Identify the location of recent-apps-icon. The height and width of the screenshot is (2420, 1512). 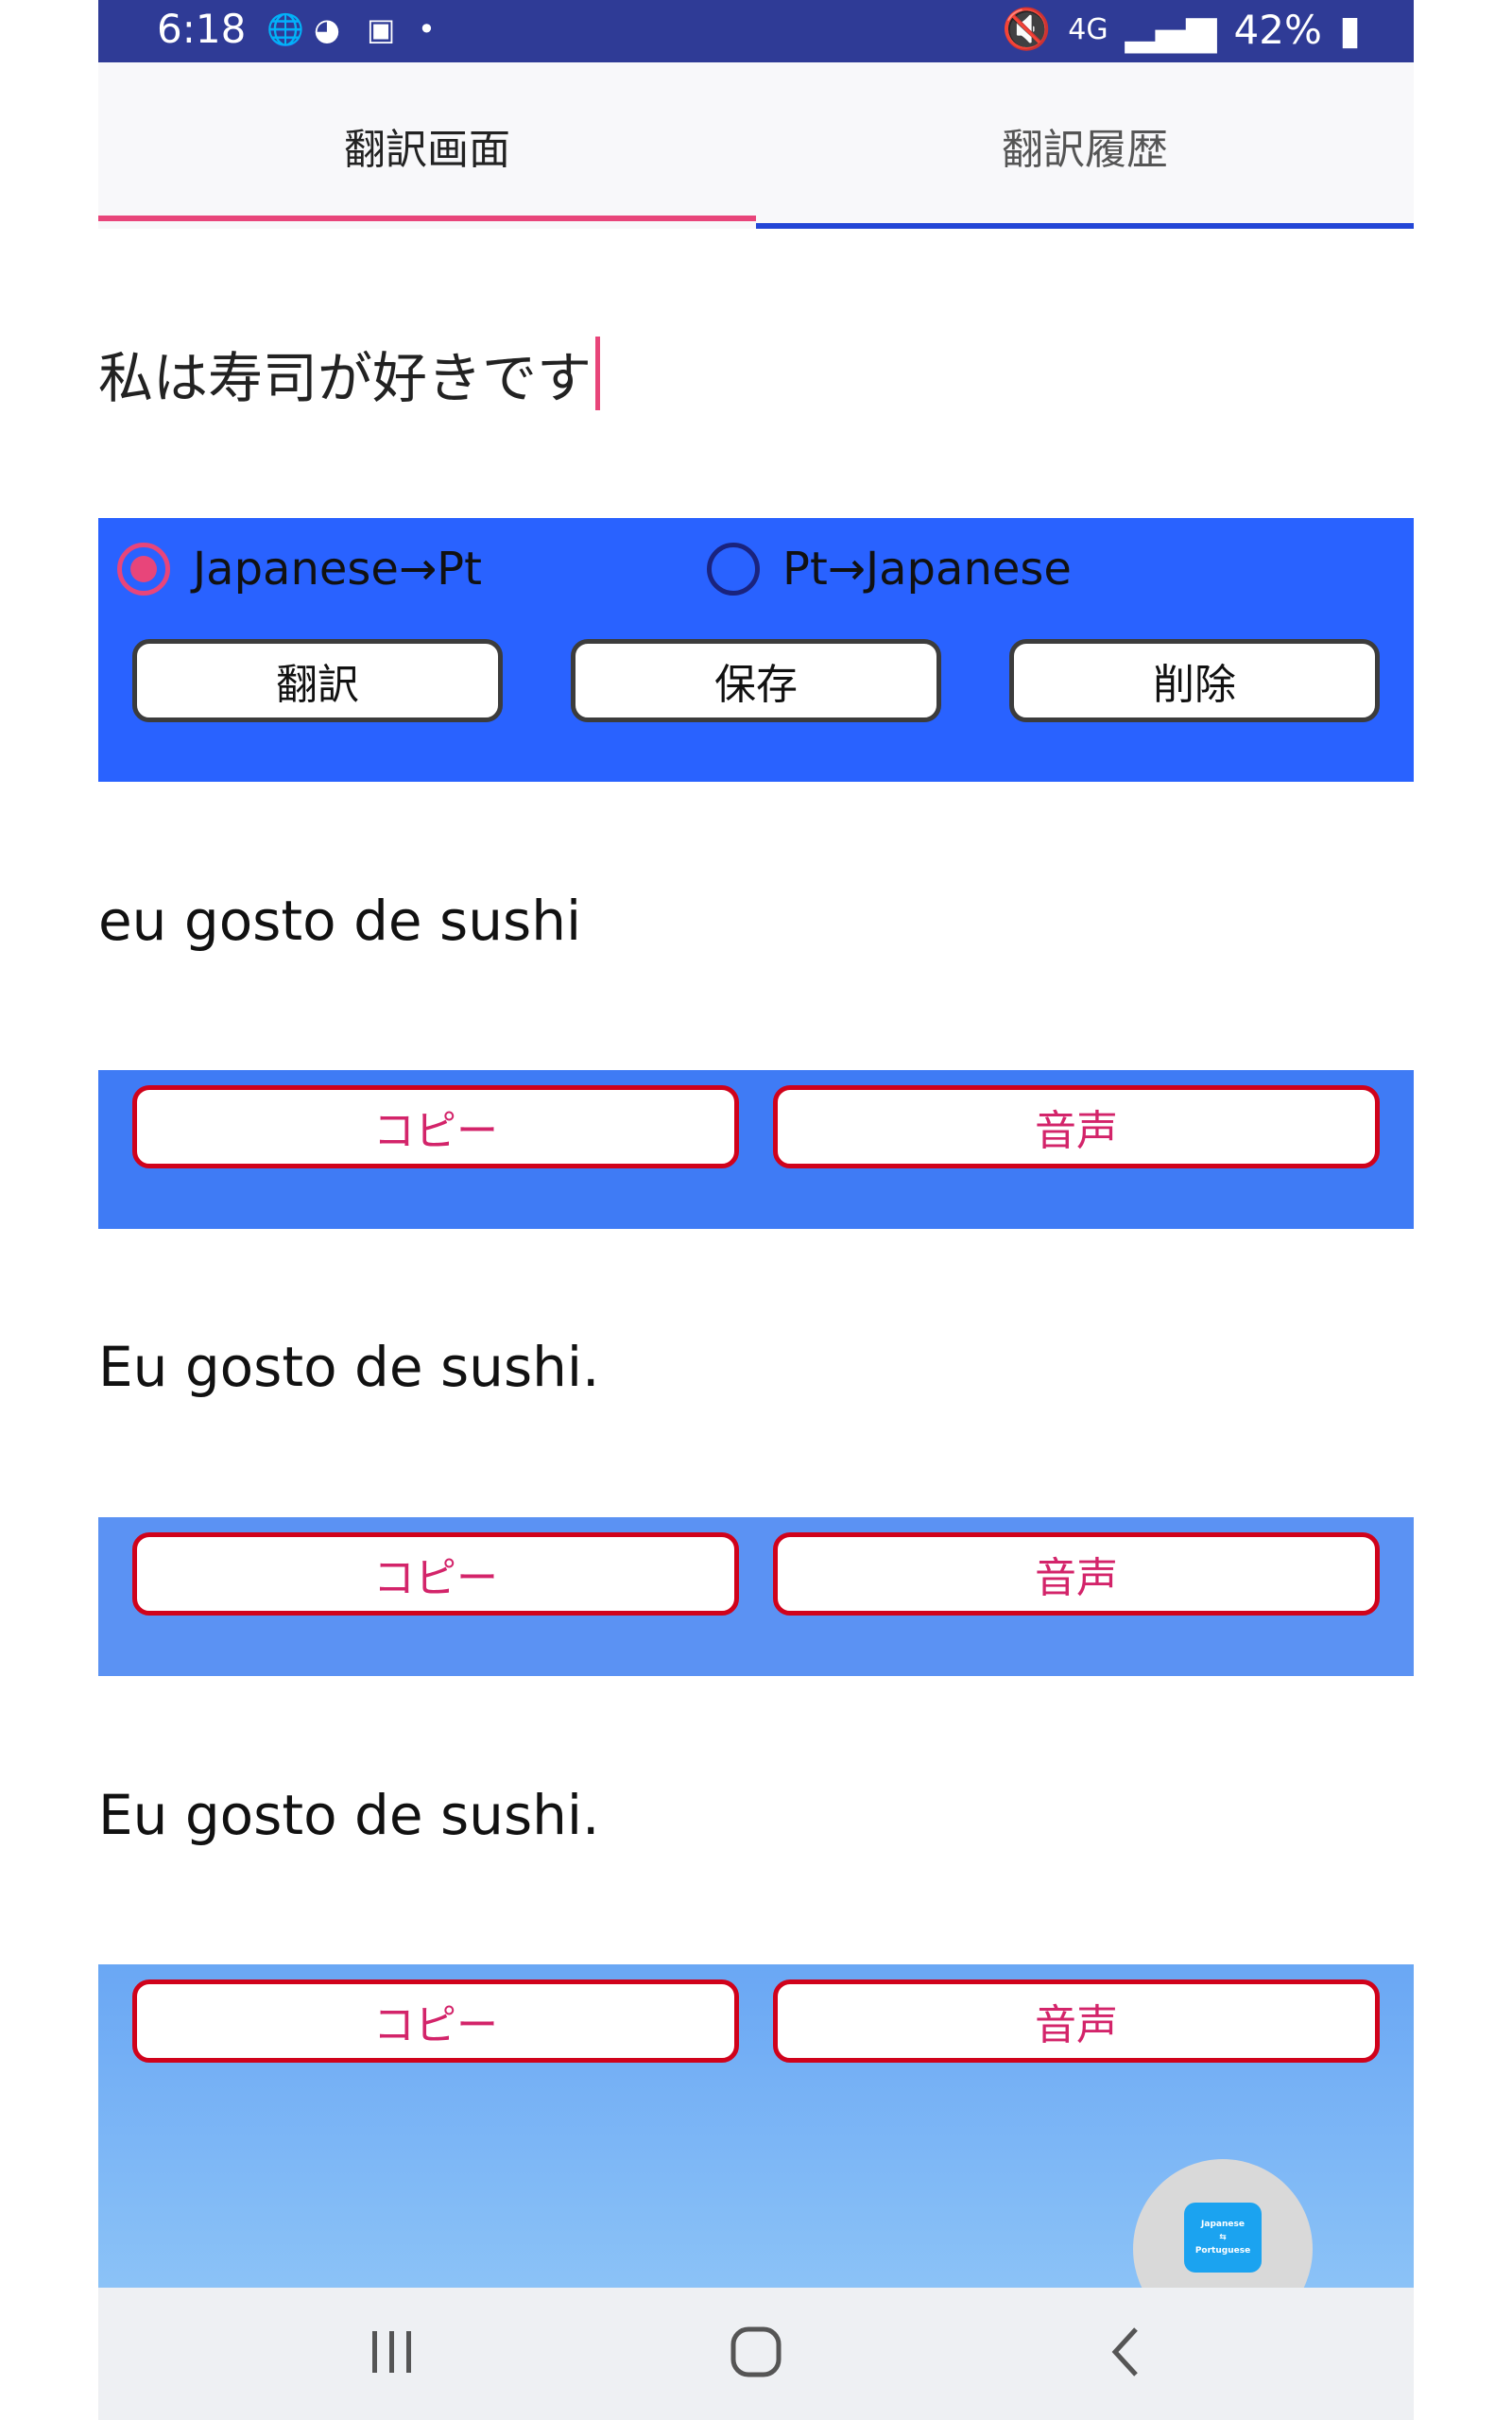
(391, 2352).